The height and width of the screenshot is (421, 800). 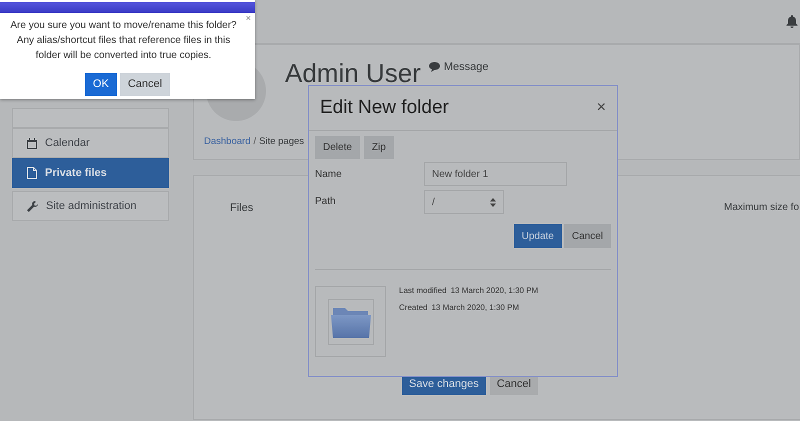 I want to click on update-button: Update, so click(x=538, y=236).